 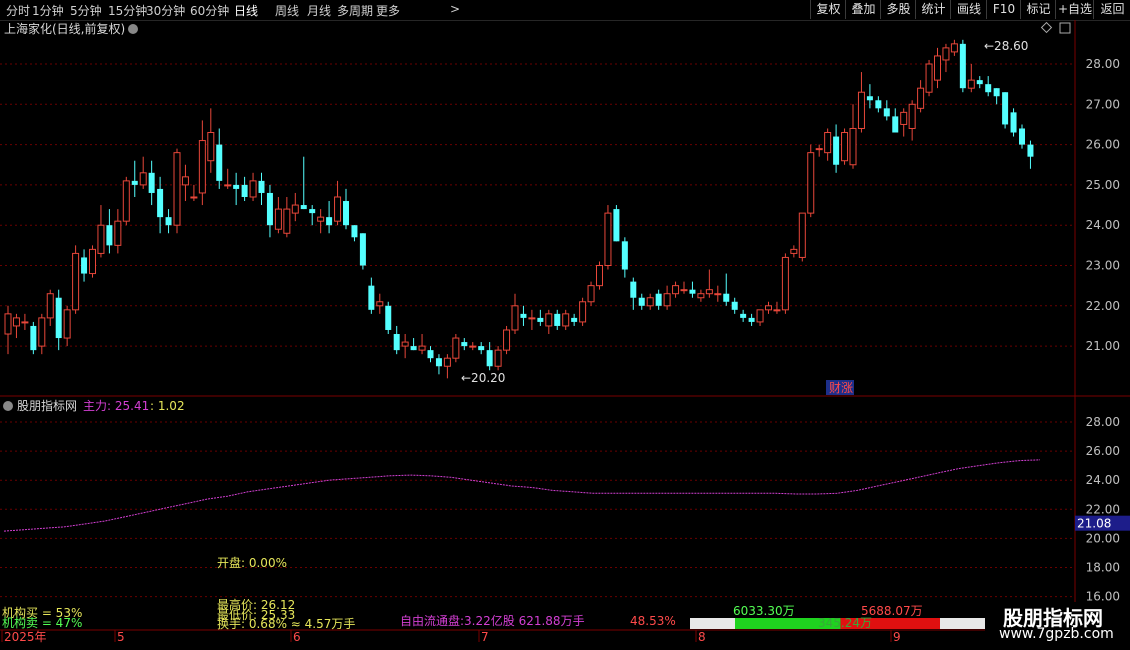 What do you see at coordinates (388, 10) in the screenshot?
I see `period-tab-10: 更多` at bounding box center [388, 10].